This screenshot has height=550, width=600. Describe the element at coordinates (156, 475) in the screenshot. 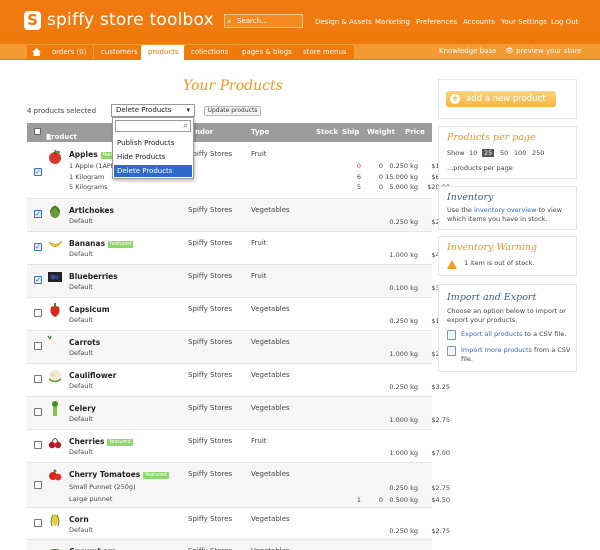

I see `featured-badge: featured` at that location.